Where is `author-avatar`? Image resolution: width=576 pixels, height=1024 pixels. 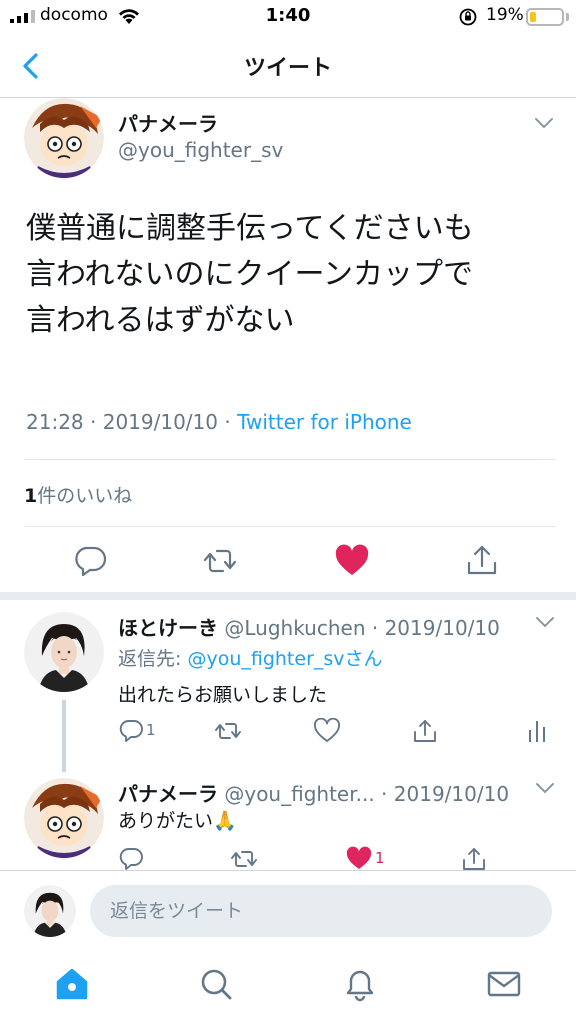
author-avatar is located at coordinates (64, 138).